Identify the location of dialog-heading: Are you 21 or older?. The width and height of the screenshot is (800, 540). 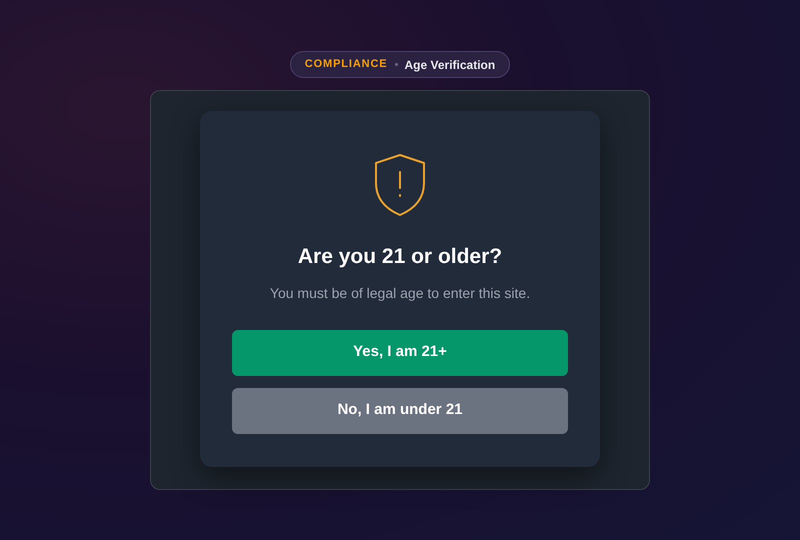
(400, 257).